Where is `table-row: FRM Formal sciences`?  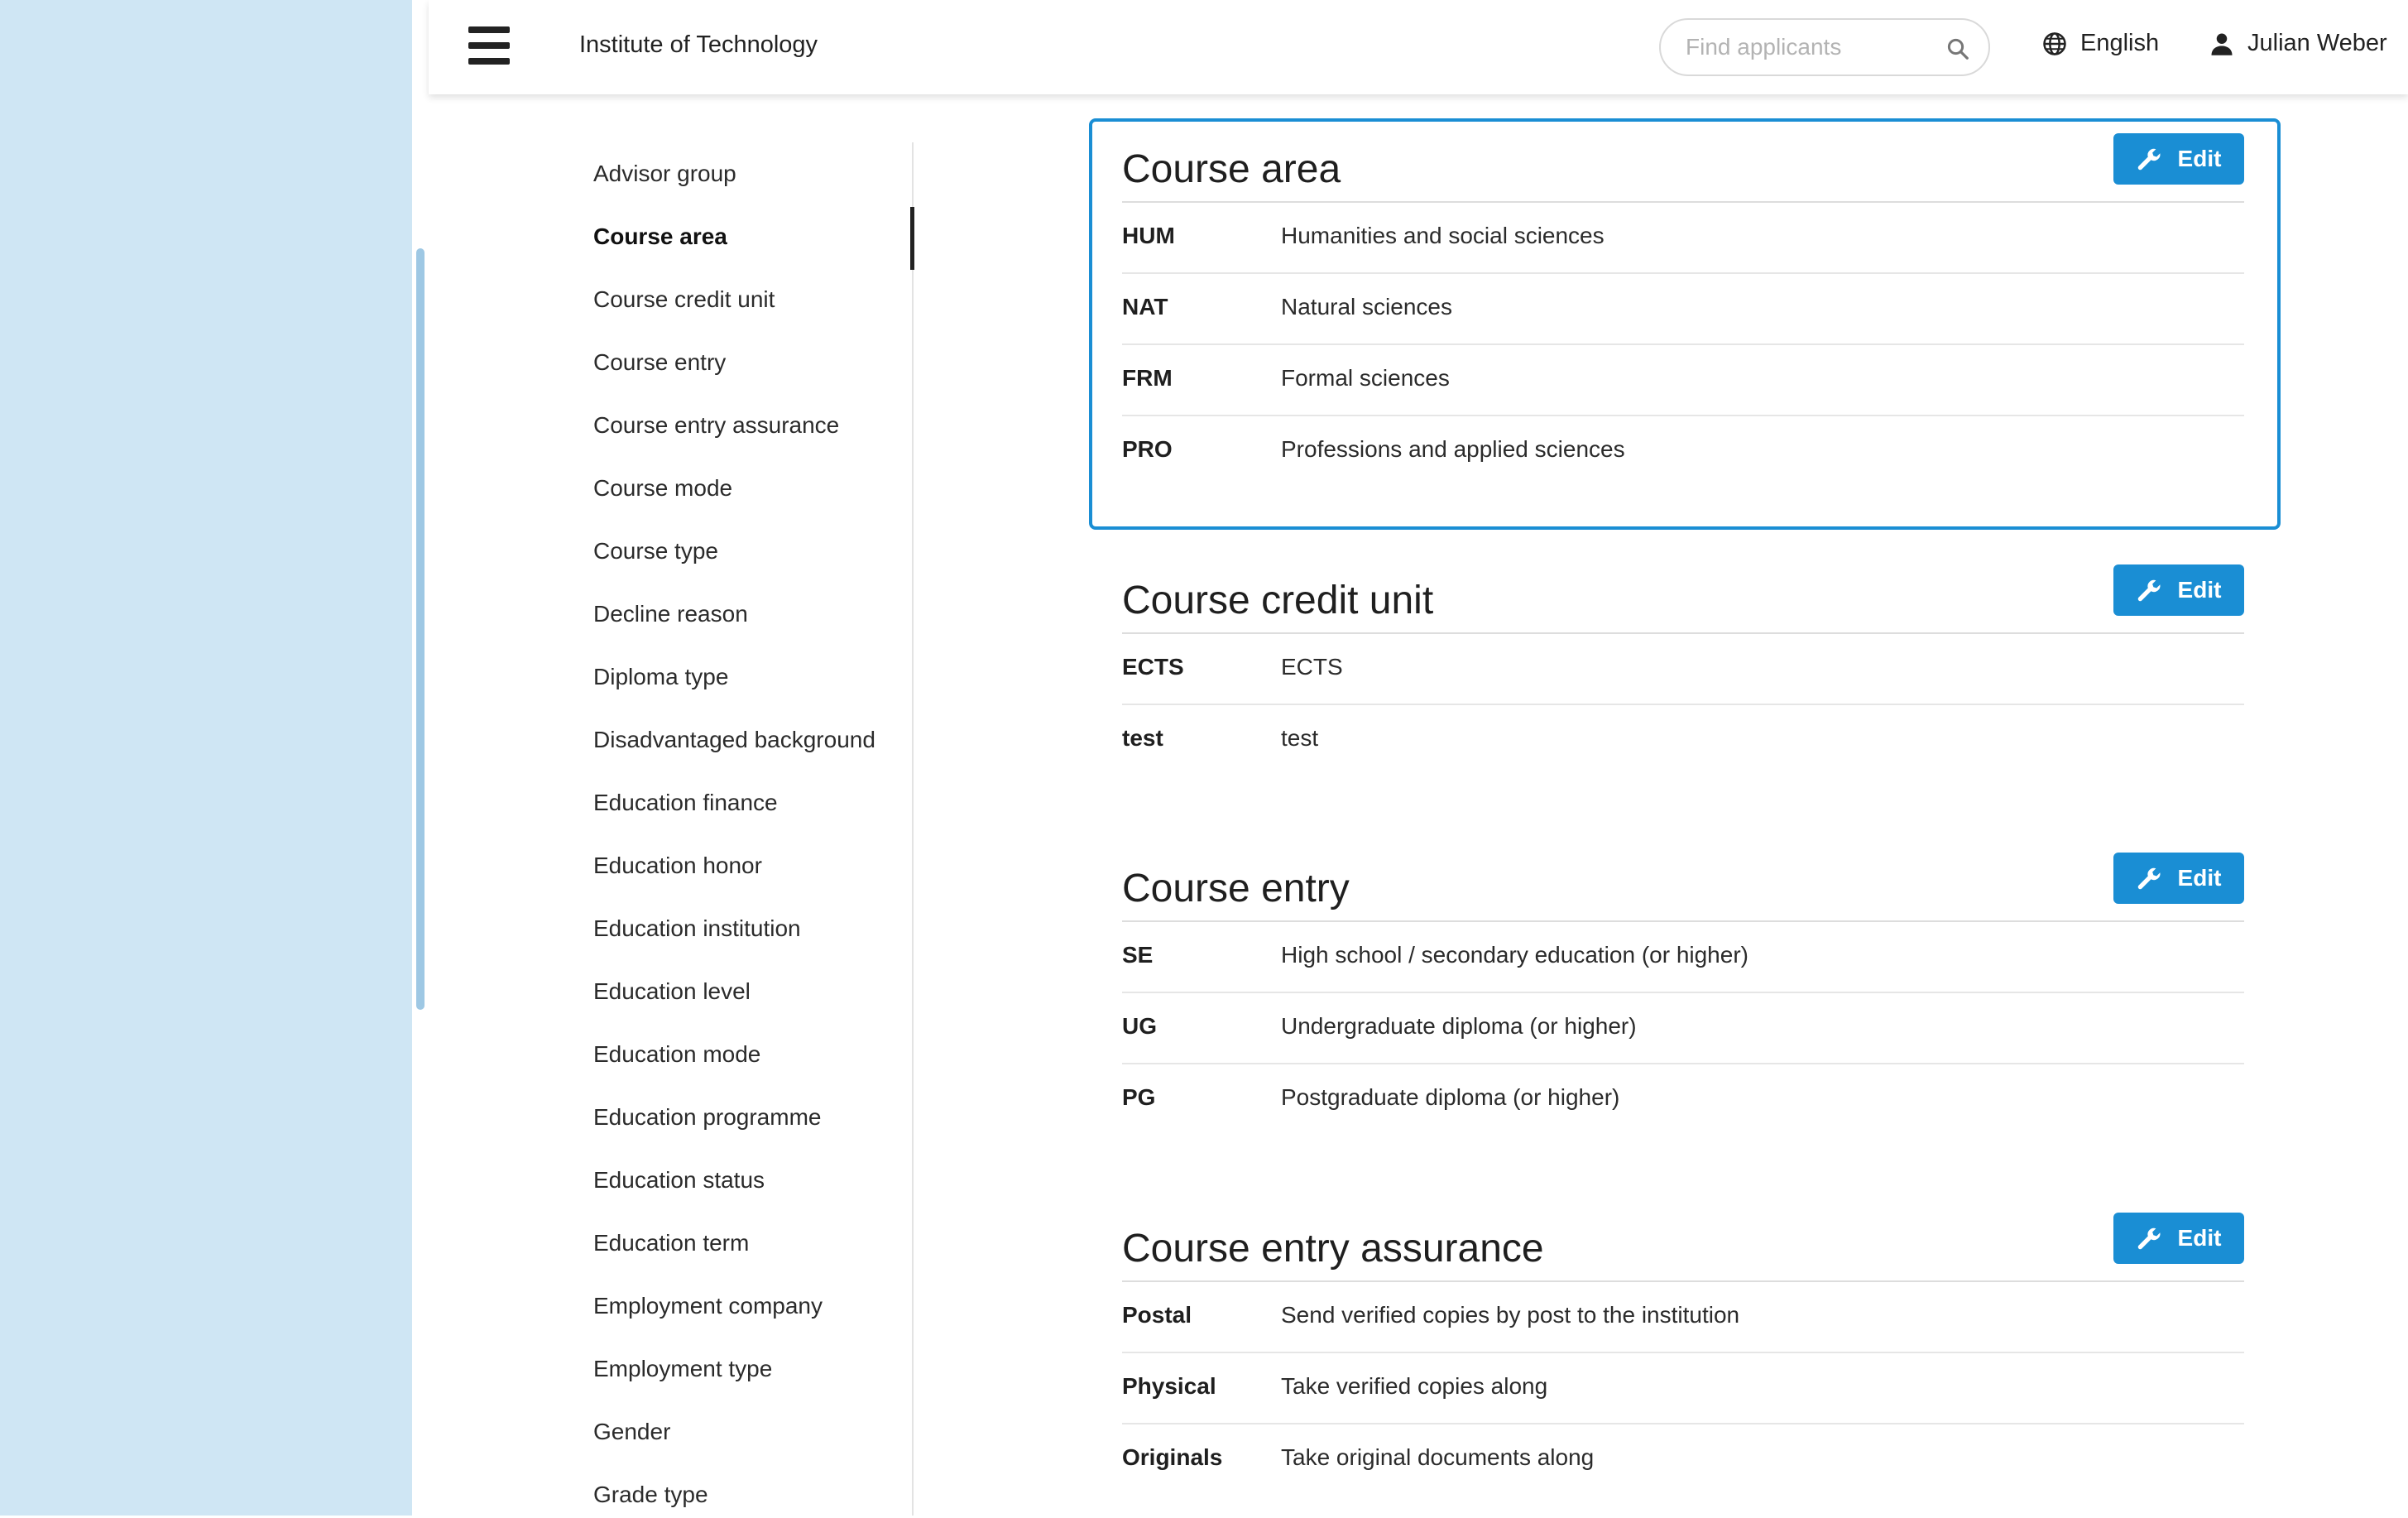 table-row: FRM Formal sciences is located at coordinates (1683, 380).